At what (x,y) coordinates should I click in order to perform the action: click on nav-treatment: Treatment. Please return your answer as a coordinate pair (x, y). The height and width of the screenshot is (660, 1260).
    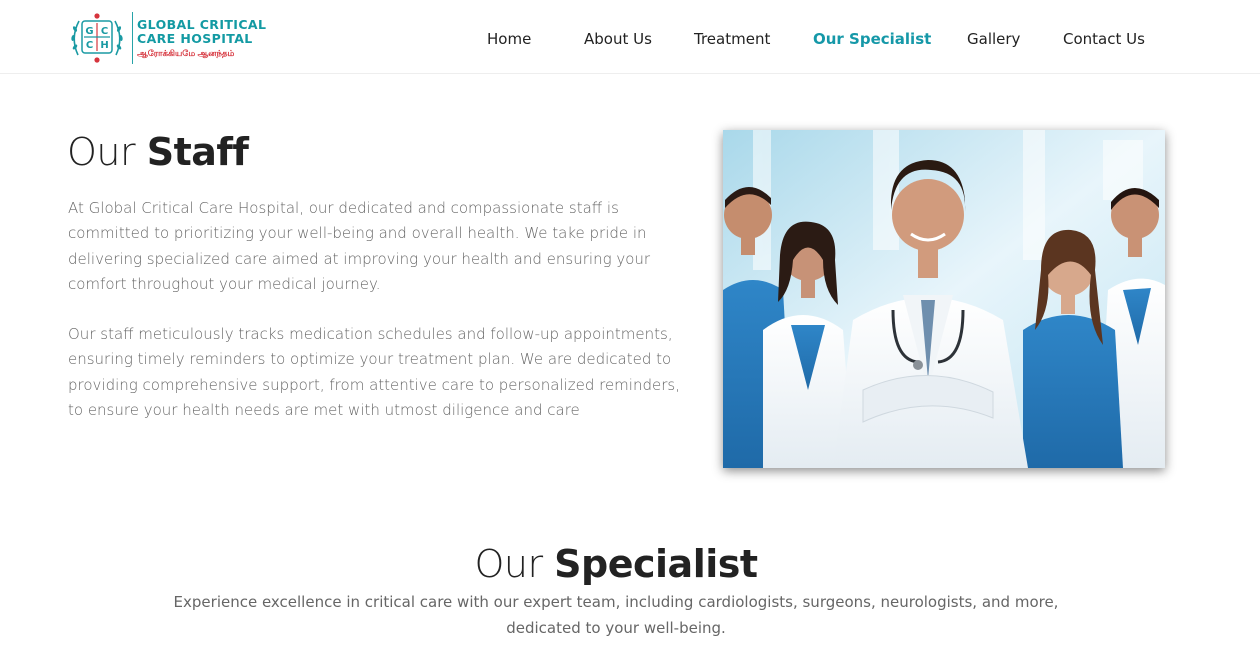
    Looking at the image, I should click on (732, 39).